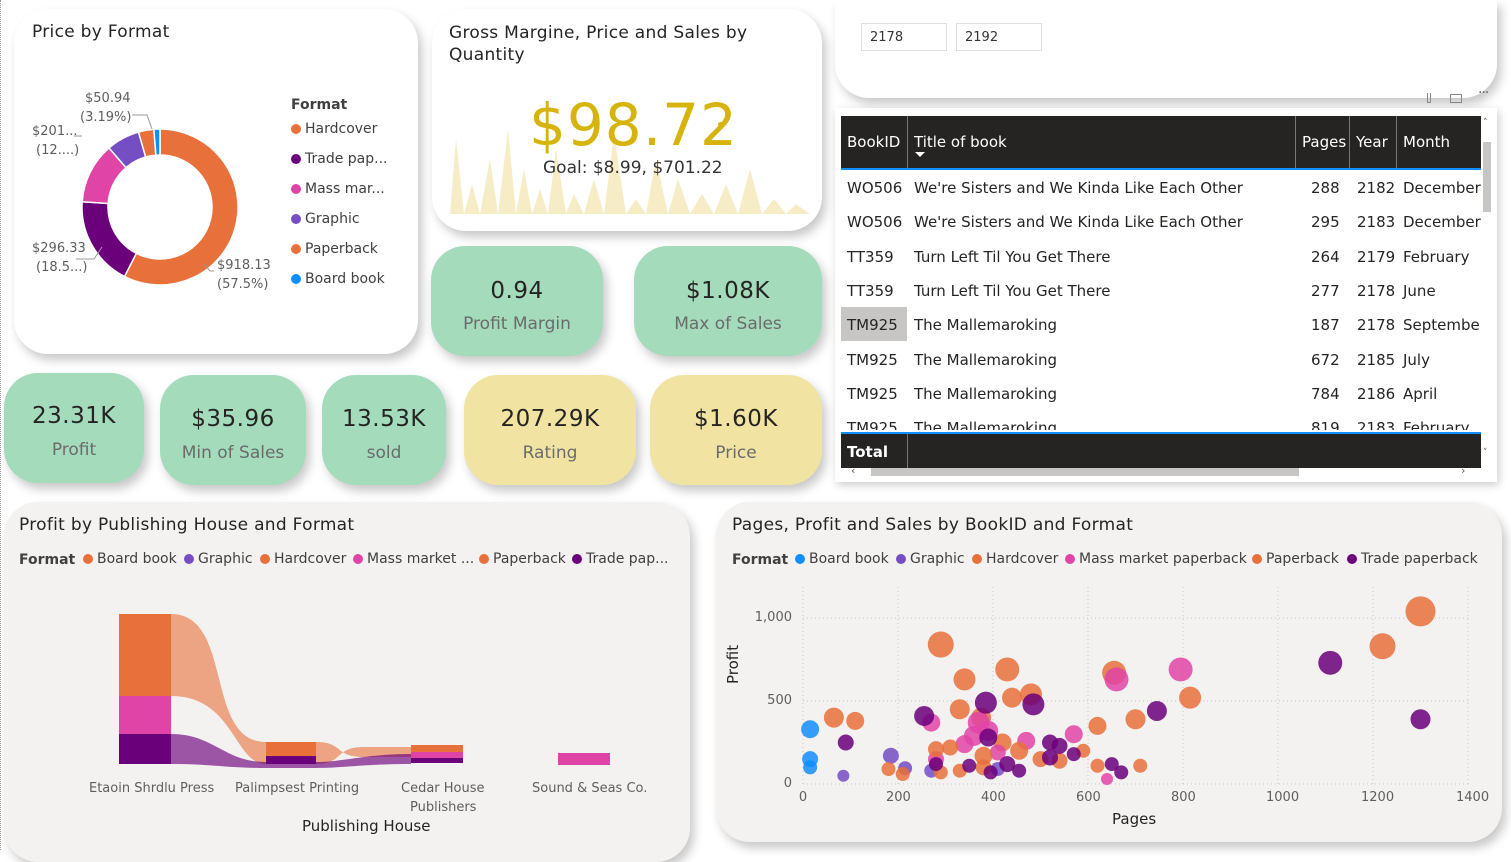 This screenshot has height=862, width=1511. What do you see at coordinates (325, 219) in the screenshot?
I see `legend-item: Graphic` at bounding box center [325, 219].